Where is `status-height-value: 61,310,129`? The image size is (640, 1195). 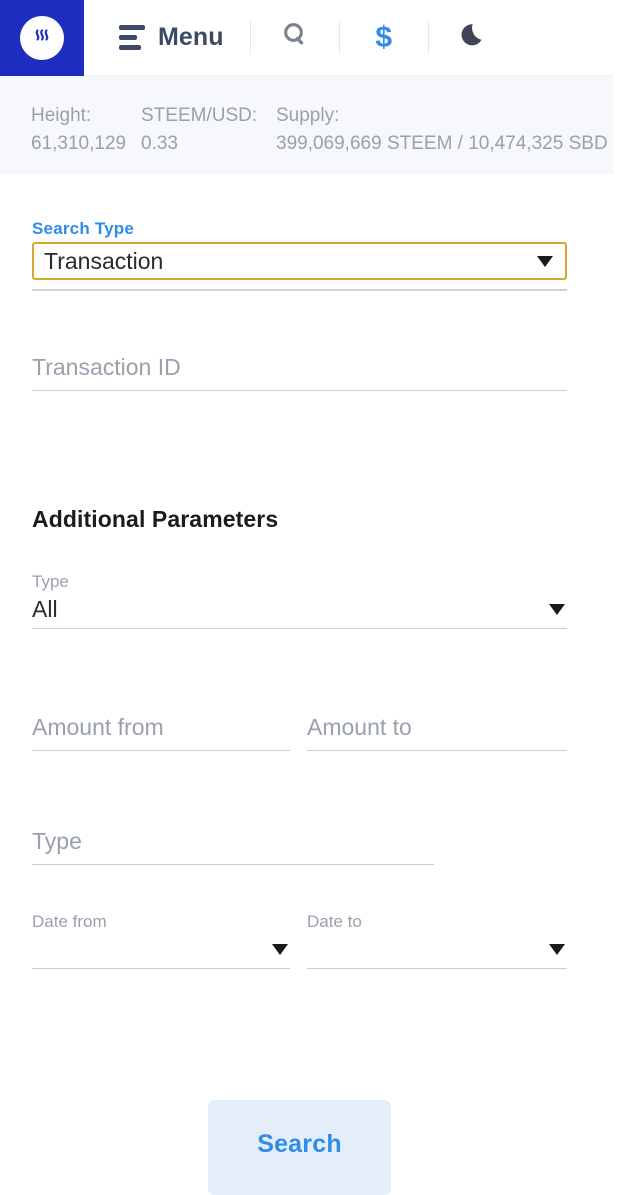 status-height-value: 61,310,129 is located at coordinates (79, 143).